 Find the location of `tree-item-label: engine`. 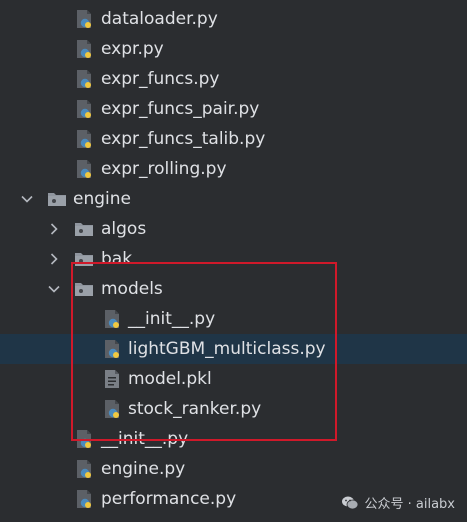

tree-item-label: engine is located at coordinates (102, 199).